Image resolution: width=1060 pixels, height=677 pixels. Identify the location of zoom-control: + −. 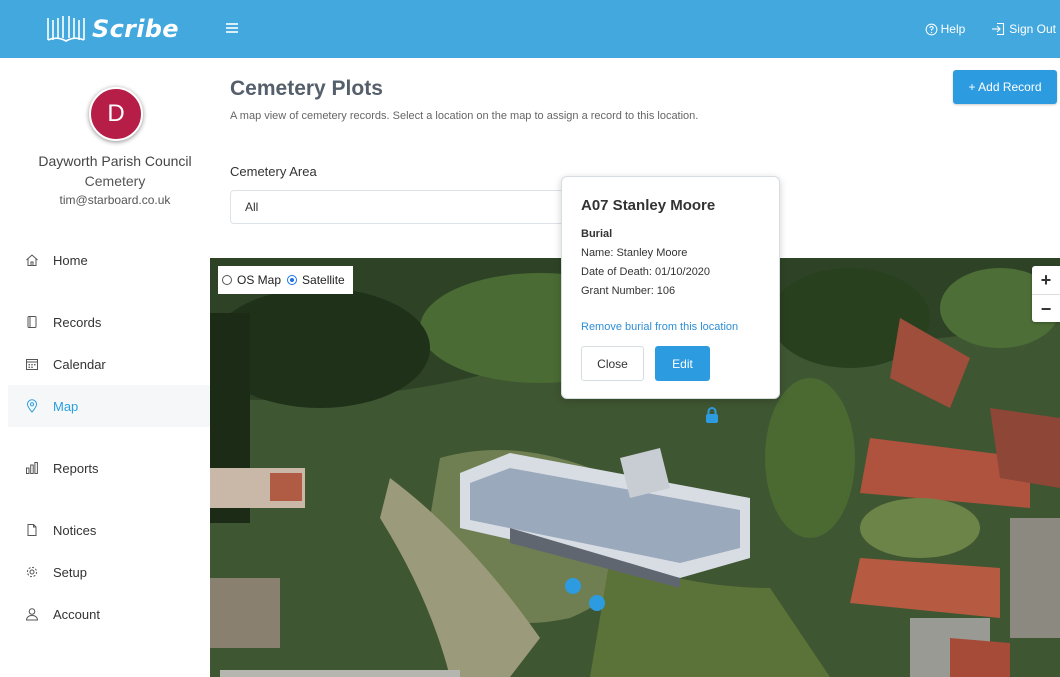
(1046, 294).